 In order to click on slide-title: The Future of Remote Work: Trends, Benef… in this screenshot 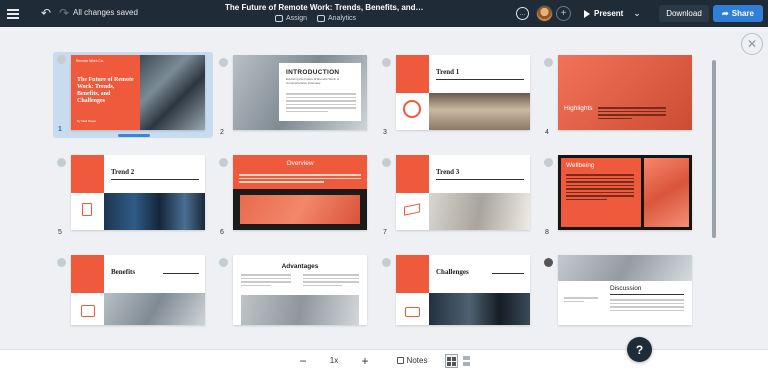, I will do `click(105, 90)`.